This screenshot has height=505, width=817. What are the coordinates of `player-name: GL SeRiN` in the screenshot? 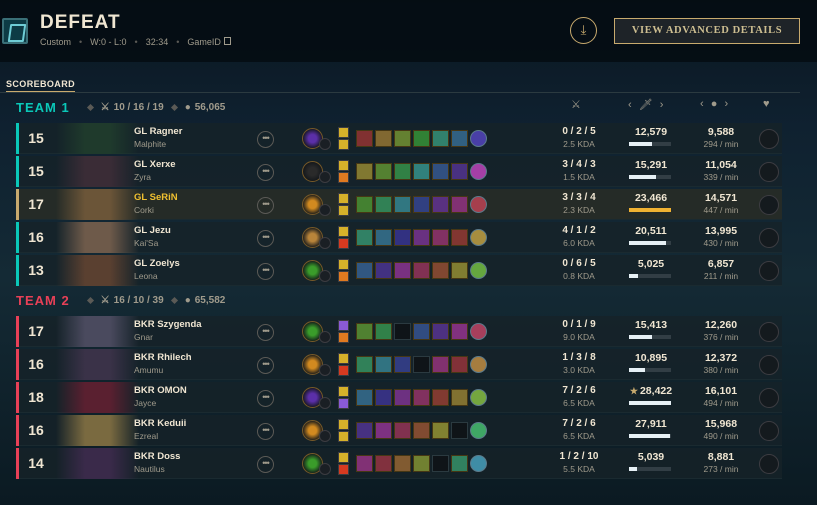 It's located at (156, 197).